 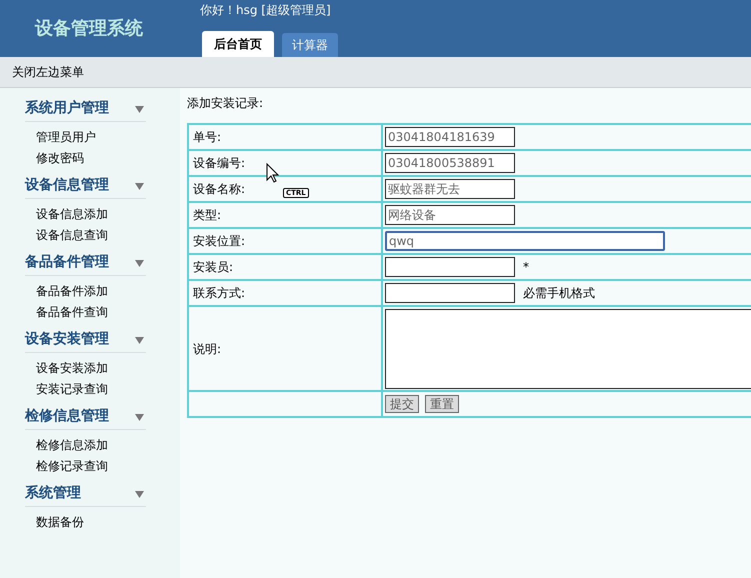 I want to click on menu-item: 安装记录查询, so click(x=108, y=389).